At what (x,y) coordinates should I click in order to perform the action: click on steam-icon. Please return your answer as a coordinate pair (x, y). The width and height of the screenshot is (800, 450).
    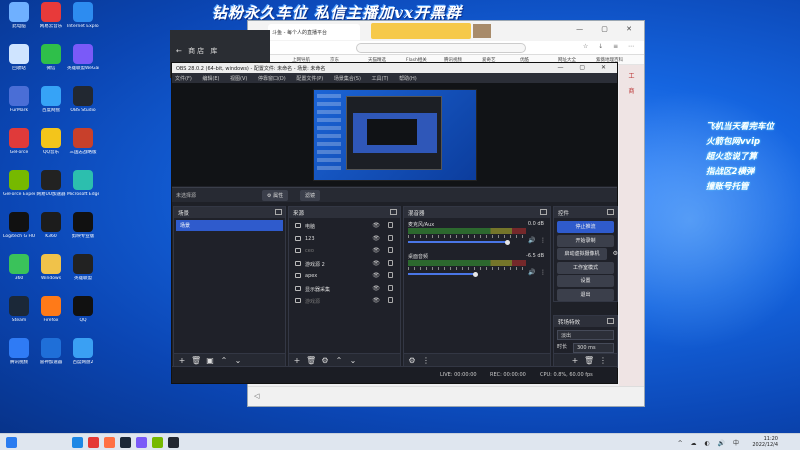
    Looking at the image, I should click on (125, 442).